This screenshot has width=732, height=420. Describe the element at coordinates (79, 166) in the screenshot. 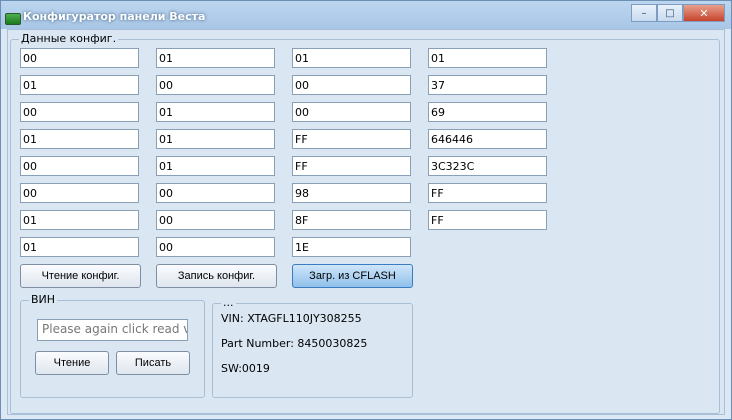

I see `config-field-c1-r5` at that location.